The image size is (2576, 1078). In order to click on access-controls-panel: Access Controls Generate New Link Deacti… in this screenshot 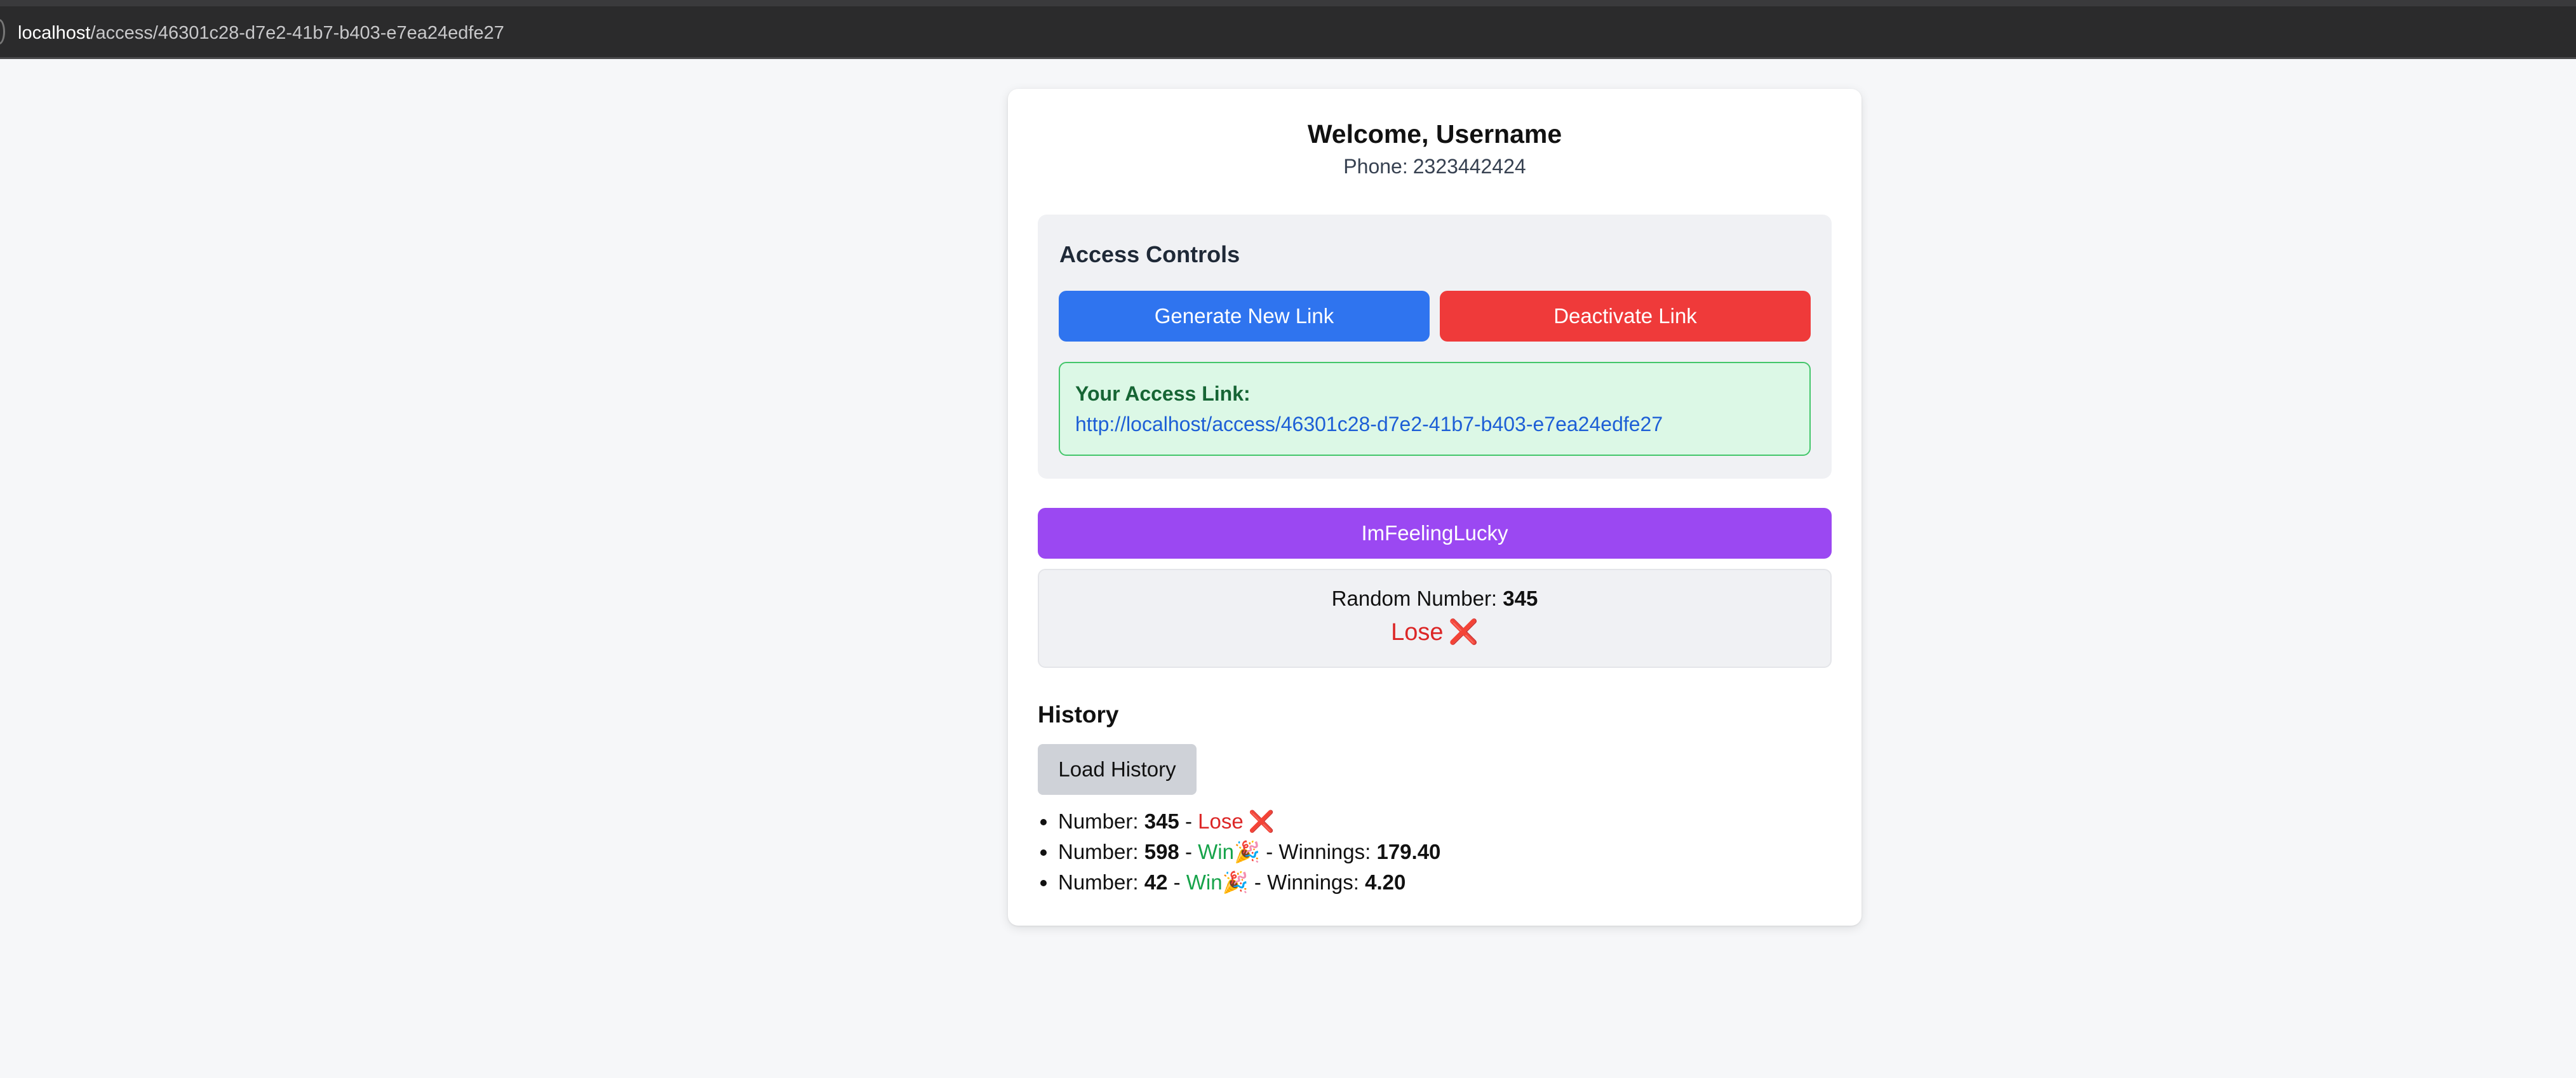, I will do `click(1435, 347)`.